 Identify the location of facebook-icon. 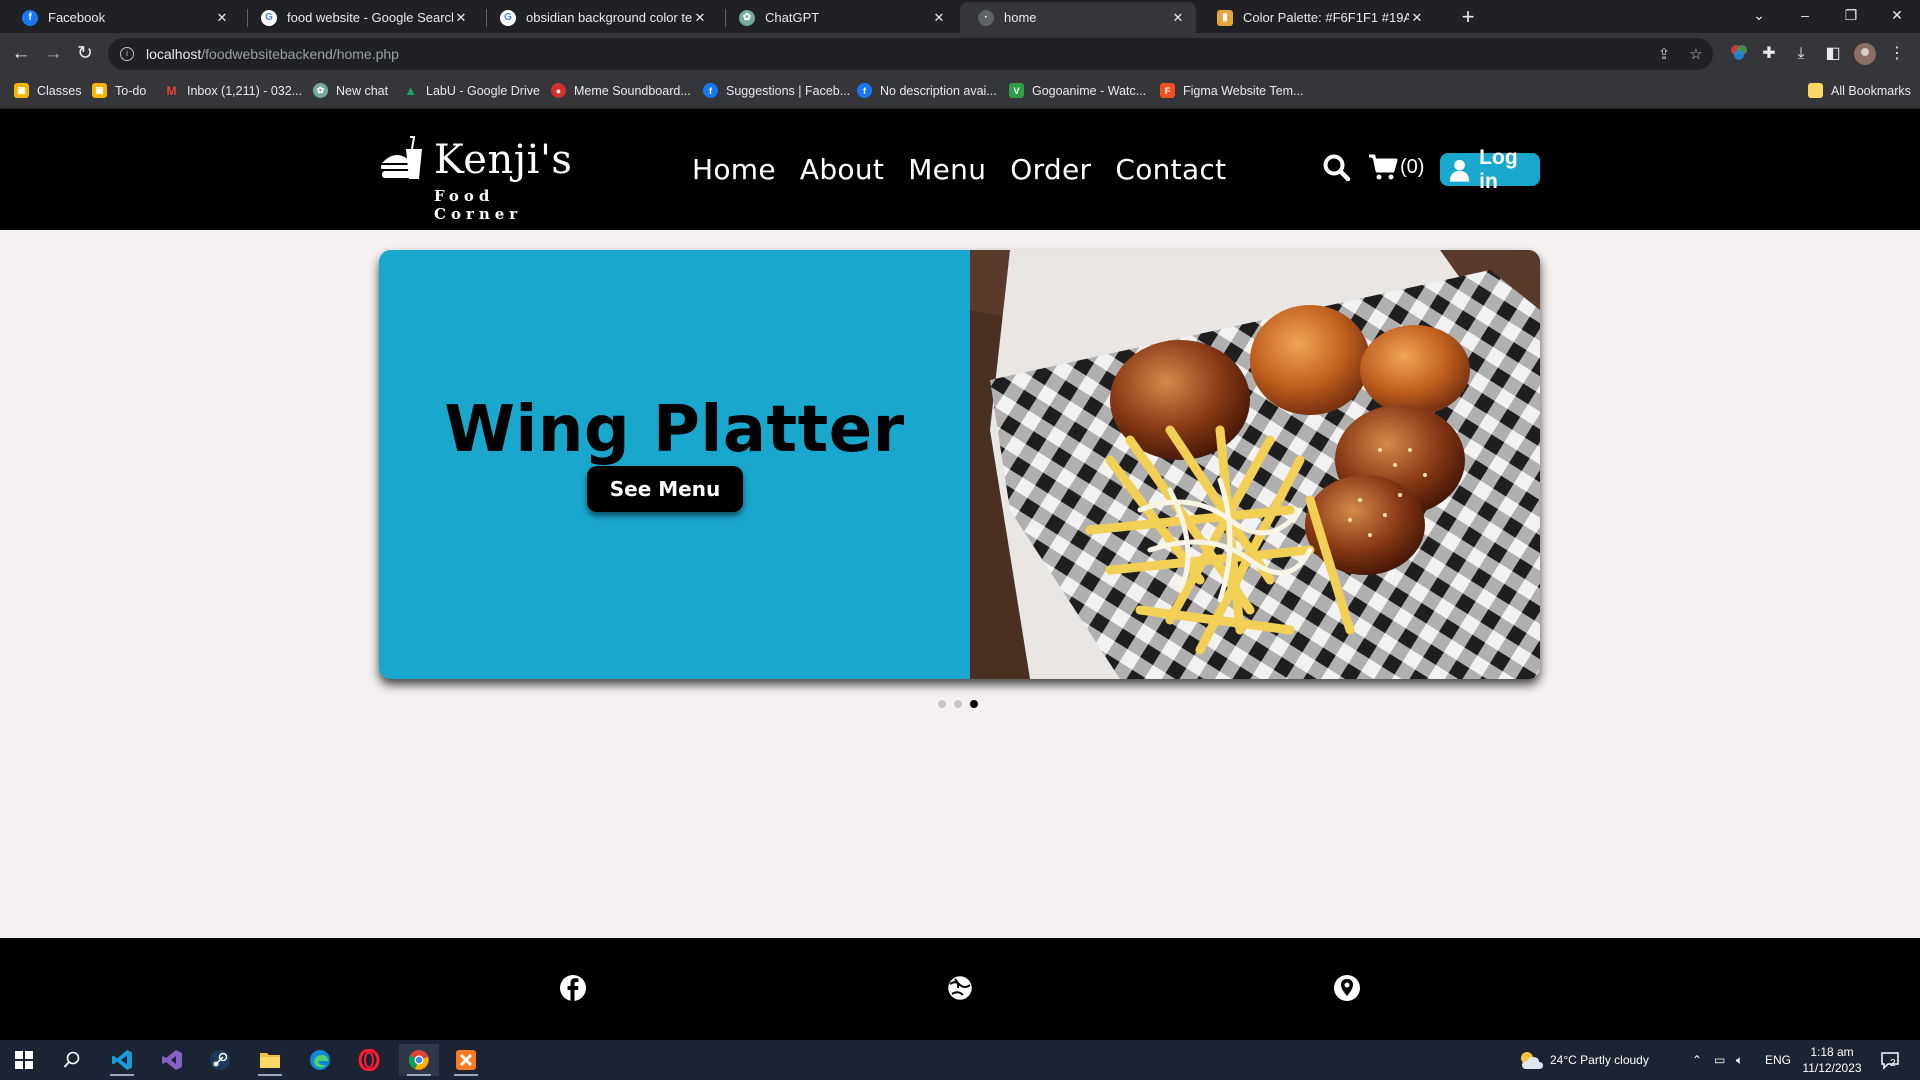
(573, 988).